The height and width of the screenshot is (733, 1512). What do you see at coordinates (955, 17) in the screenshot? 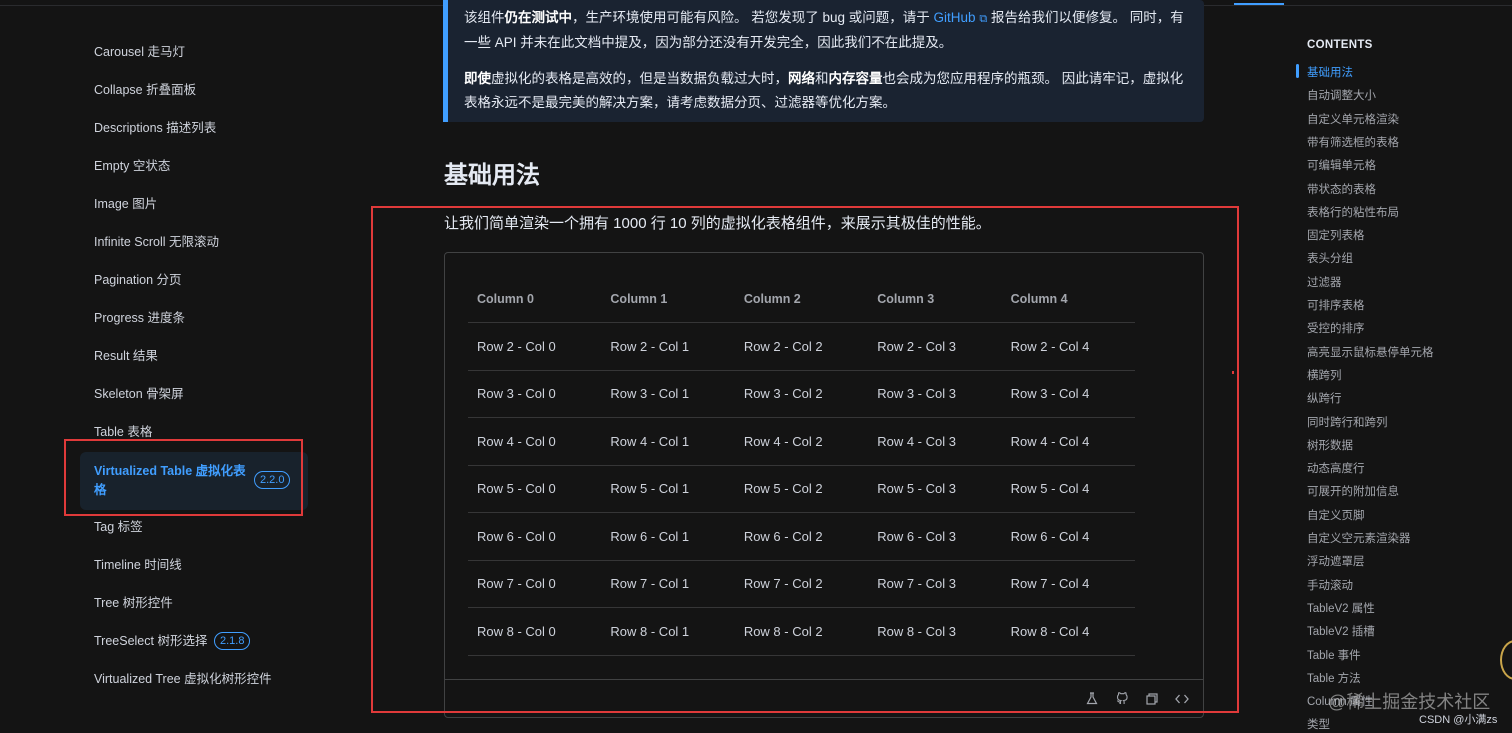
I see `github-link: GitHub` at bounding box center [955, 17].